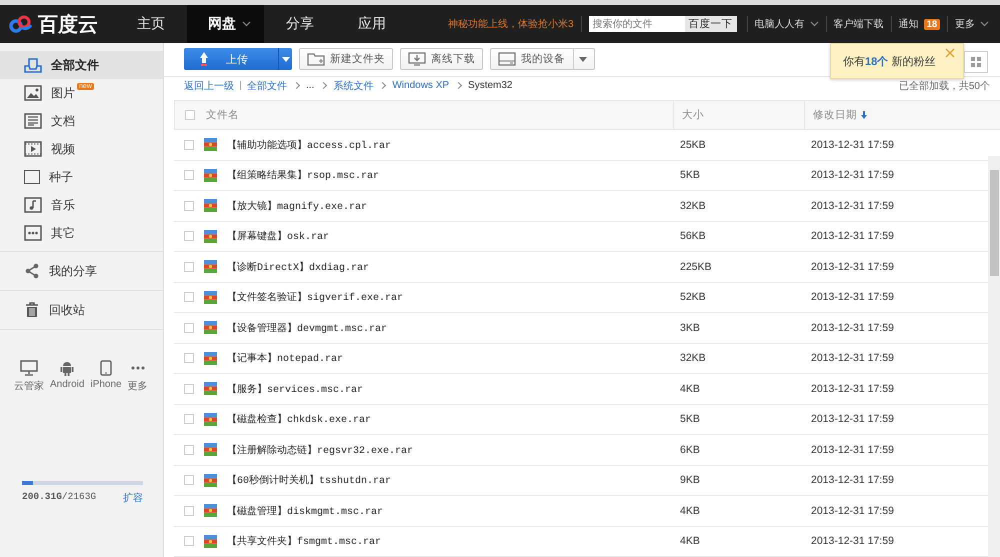 This screenshot has height=557, width=1000. I want to click on file-name: 【辅助功能选项】access.cpl.rar, so click(309, 145).